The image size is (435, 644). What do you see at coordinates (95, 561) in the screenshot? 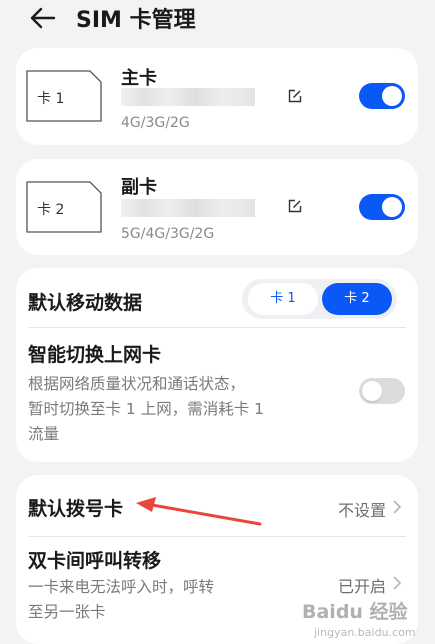
I see `call-forward-title: 双卡间呼叫转移` at bounding box center [95, 561].